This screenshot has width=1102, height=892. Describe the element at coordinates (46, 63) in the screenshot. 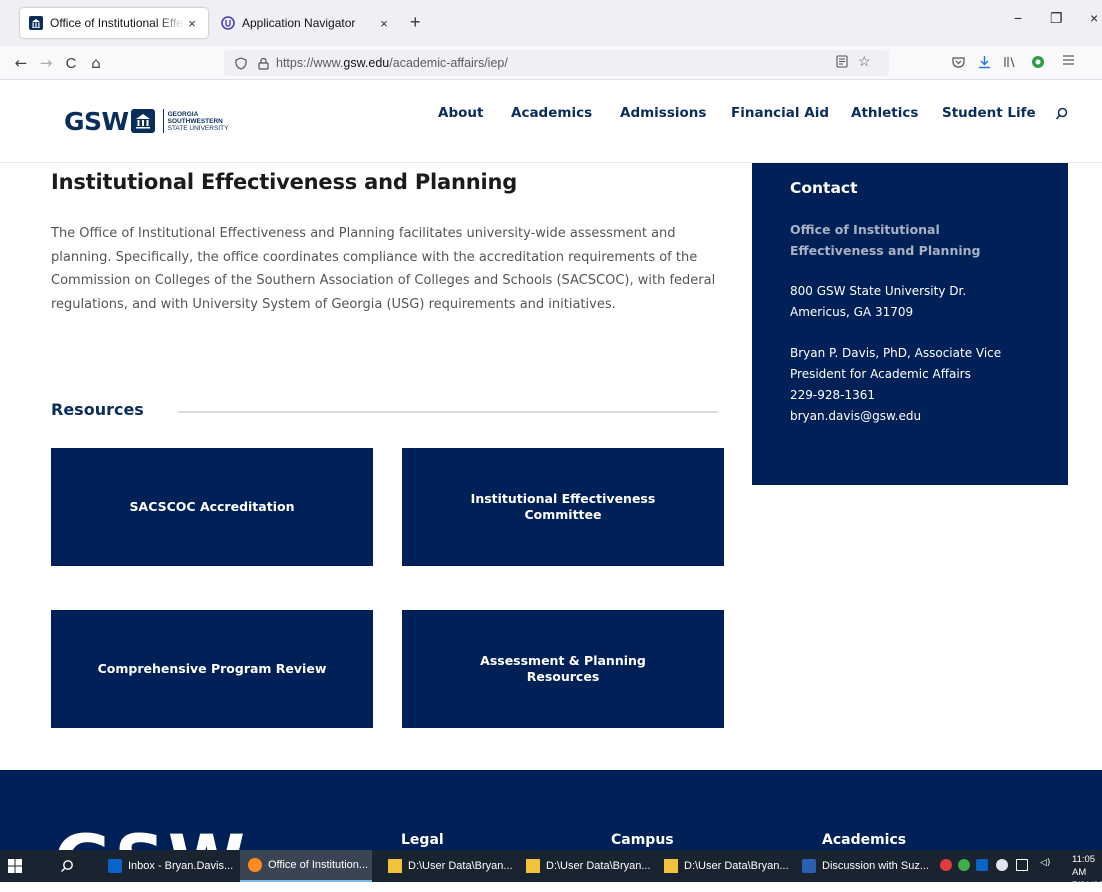

I see `forward-button: →` at that location.